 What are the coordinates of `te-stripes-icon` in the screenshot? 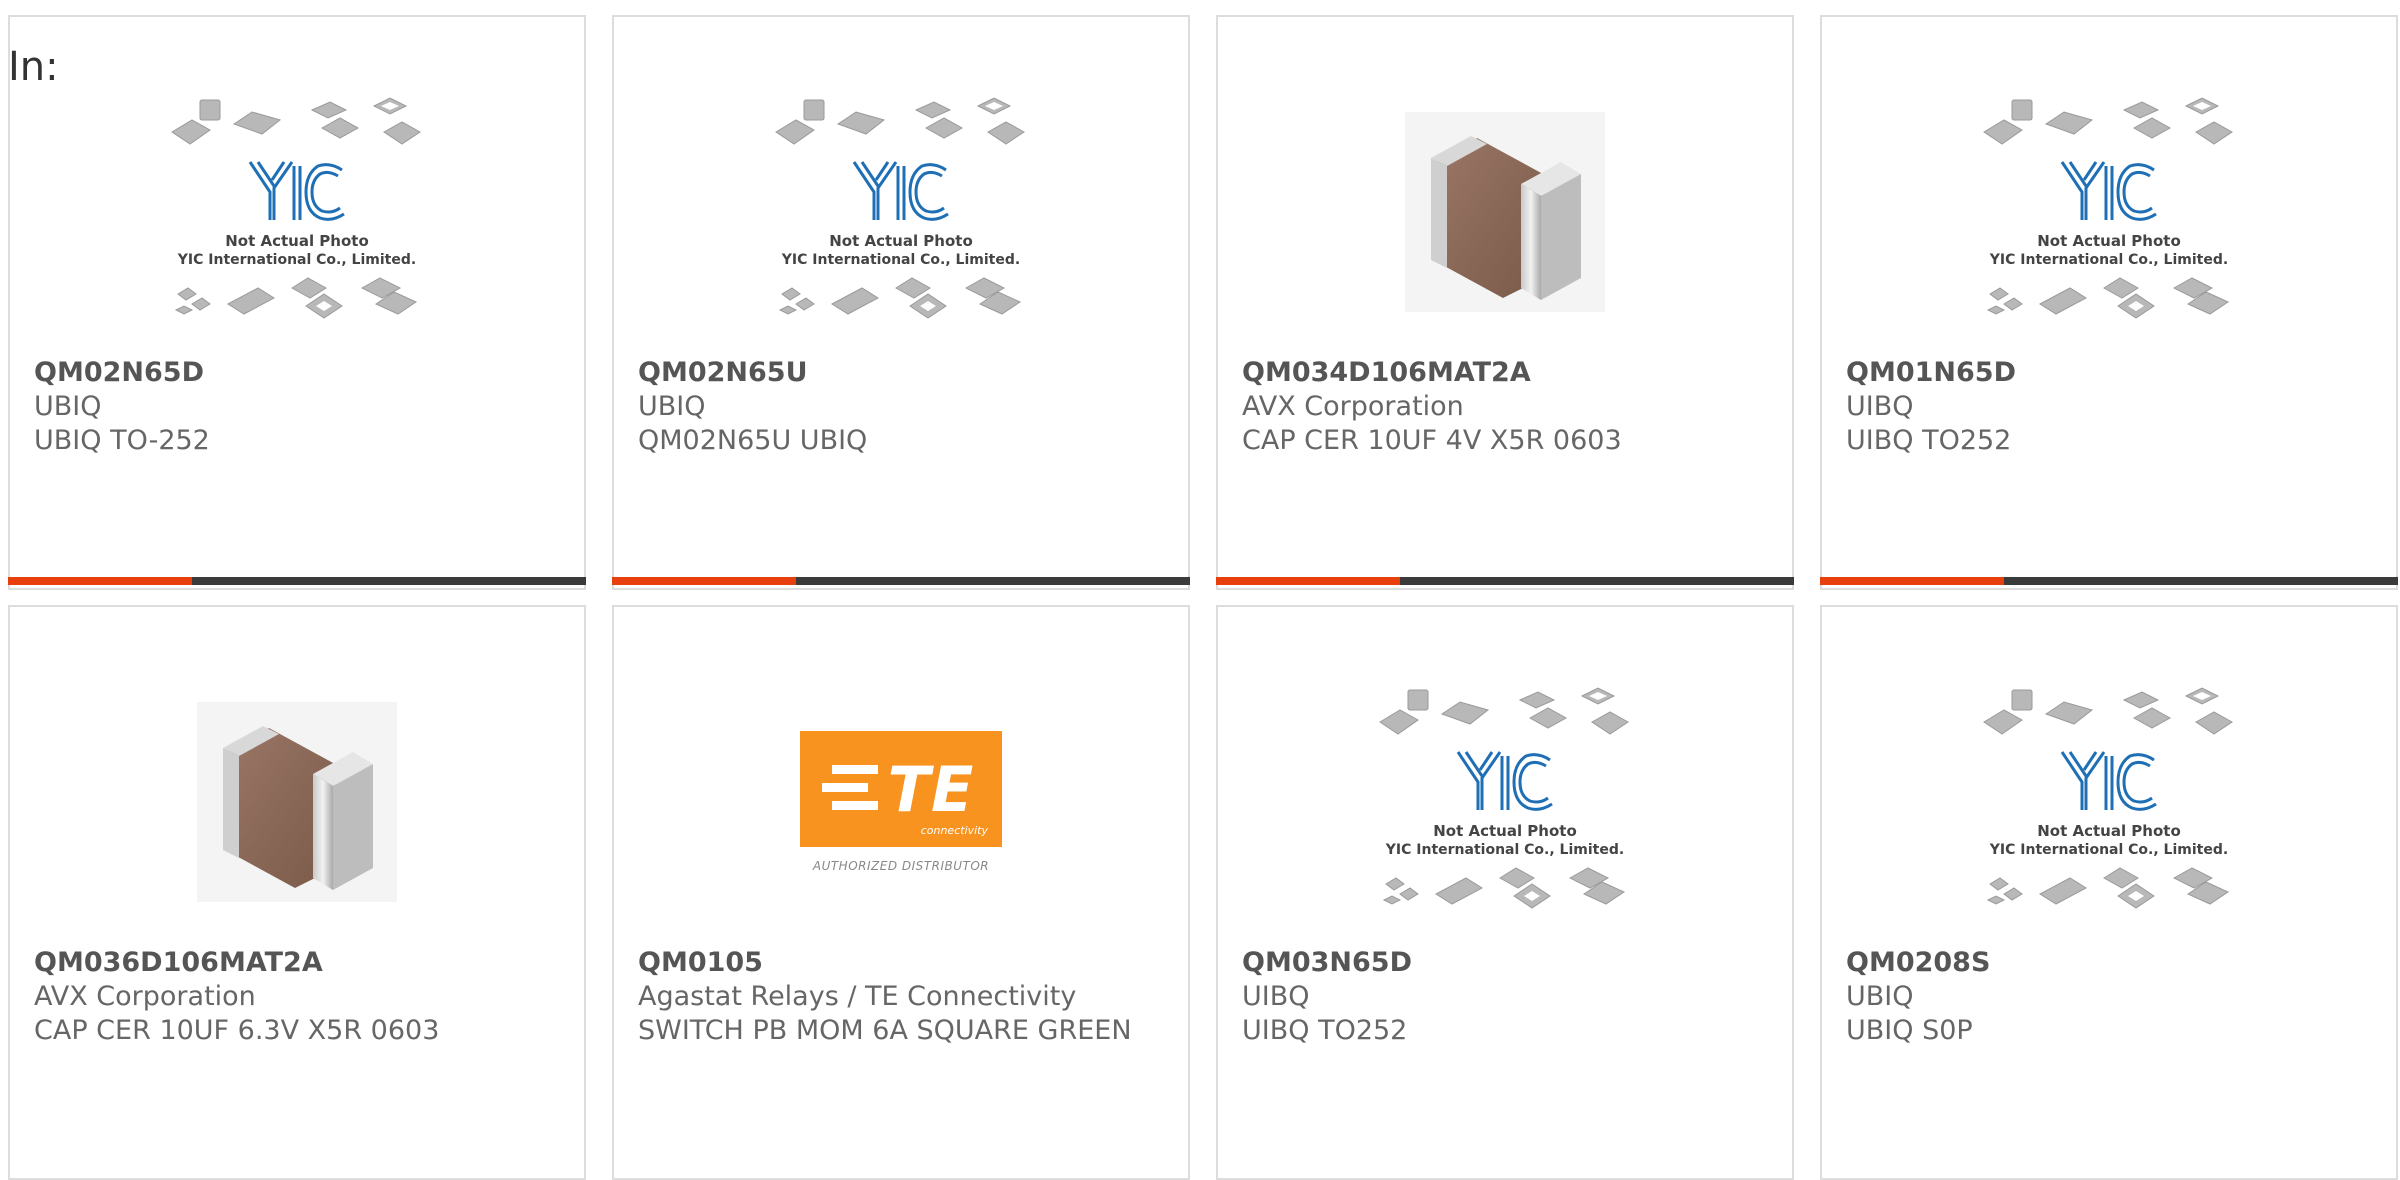 It's located at (850, 787).